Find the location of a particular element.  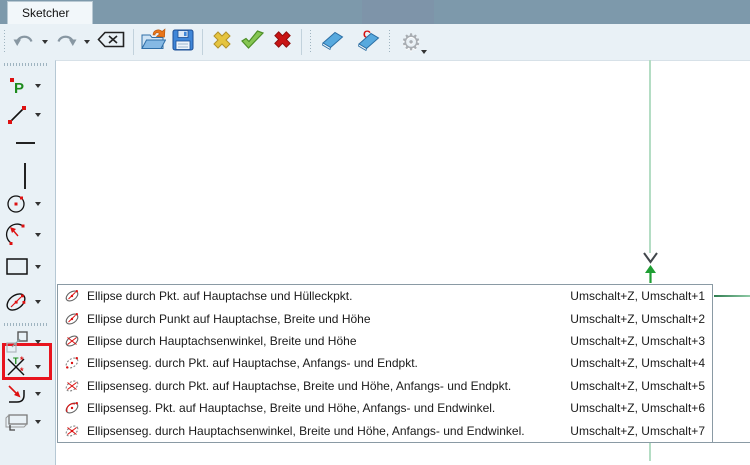

redo-dropdown-button is located at coordinates (87, 42).